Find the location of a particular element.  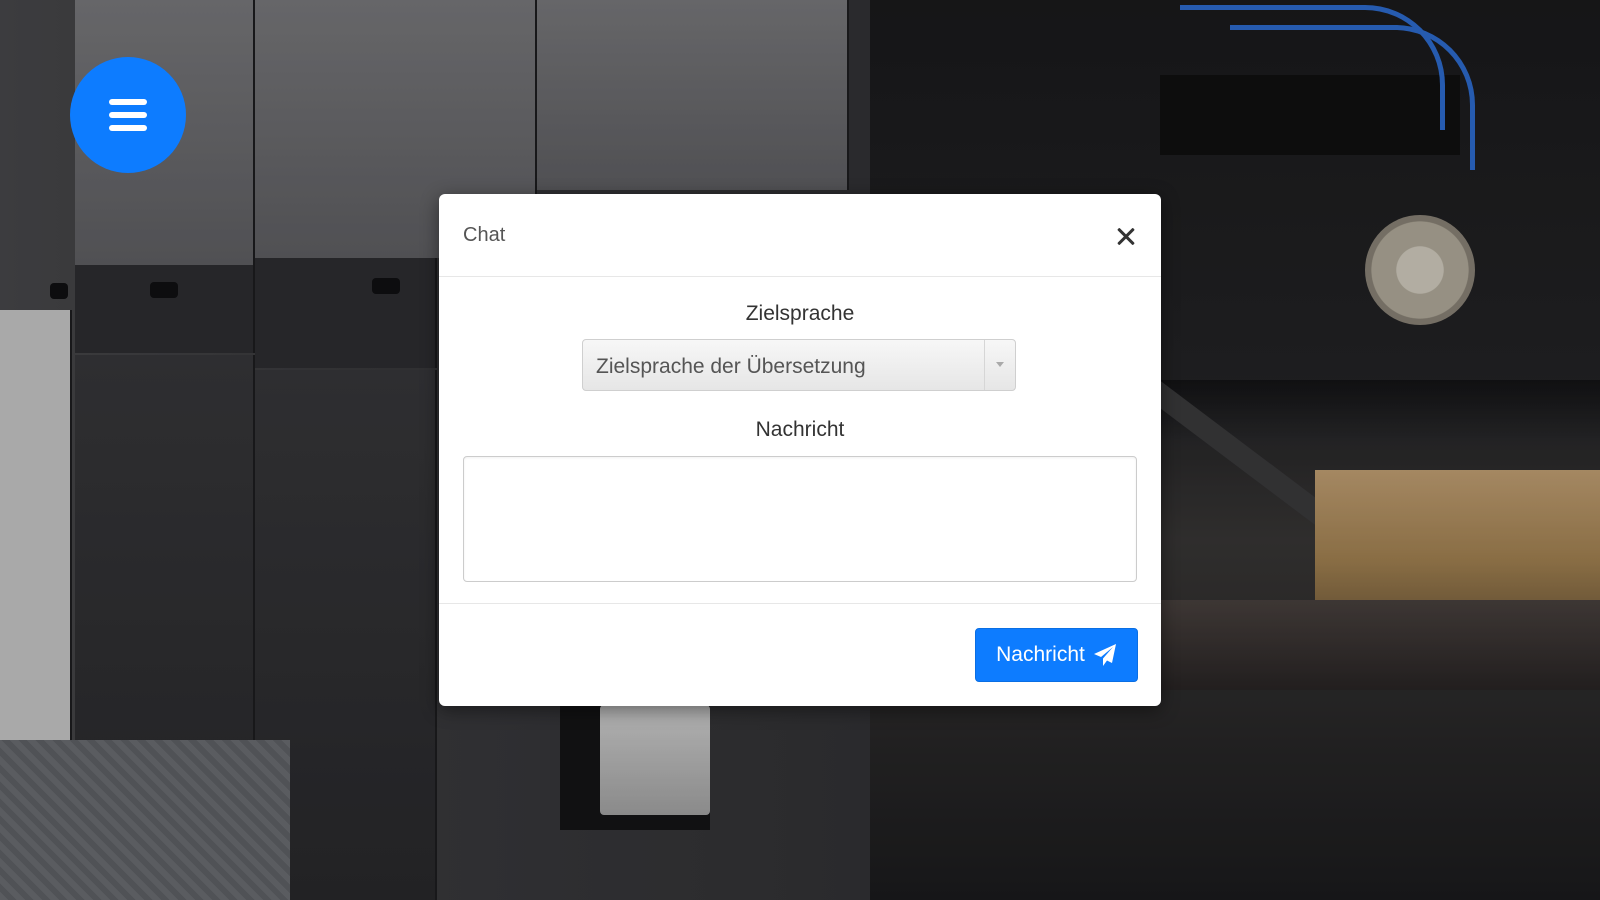

modal-footer-divider is located at coordinates (800, 603).